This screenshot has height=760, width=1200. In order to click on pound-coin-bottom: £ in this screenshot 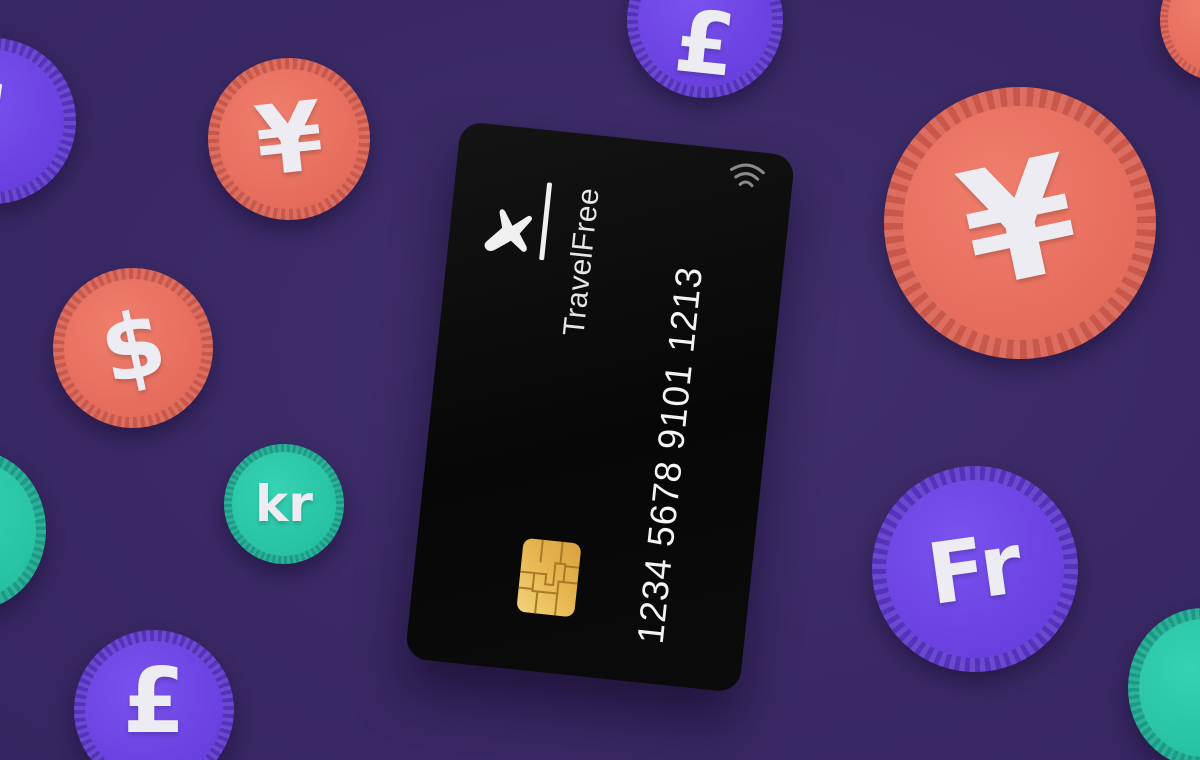, I will do `click(154, 695)`.